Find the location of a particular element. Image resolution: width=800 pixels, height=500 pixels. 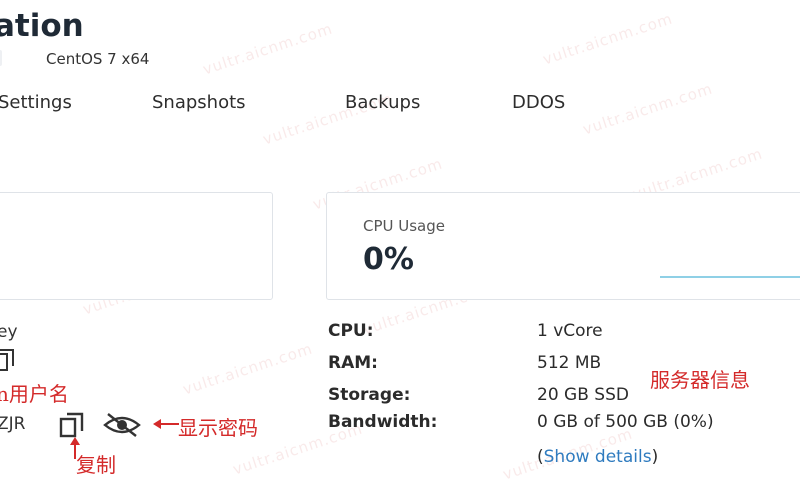

password-fragment: ZJR is located at coordinates (13, 424).